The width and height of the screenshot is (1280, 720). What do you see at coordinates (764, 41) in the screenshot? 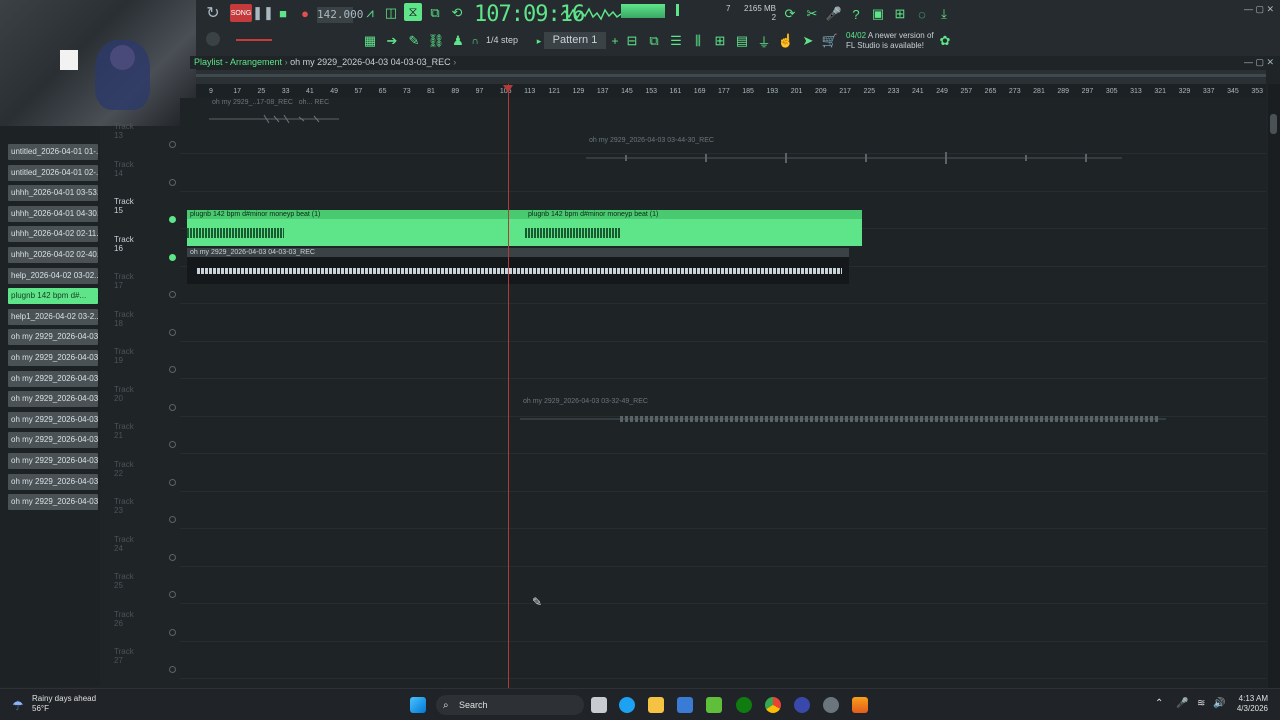
I see `plug-icon: ⏚` at bounding box center [764, 41].